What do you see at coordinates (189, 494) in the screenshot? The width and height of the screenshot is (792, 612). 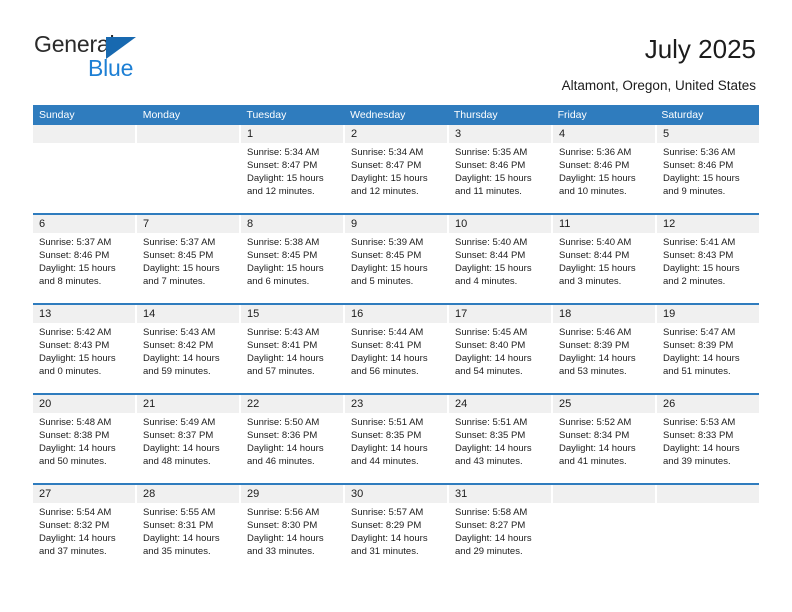 I see `day-number: 28` at bounding box center [189, 494].